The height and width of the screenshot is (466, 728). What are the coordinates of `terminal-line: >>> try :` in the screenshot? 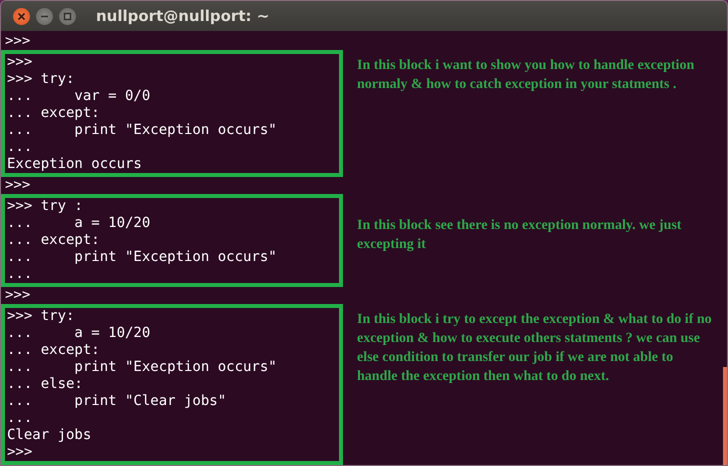 It's located at (45, 206).